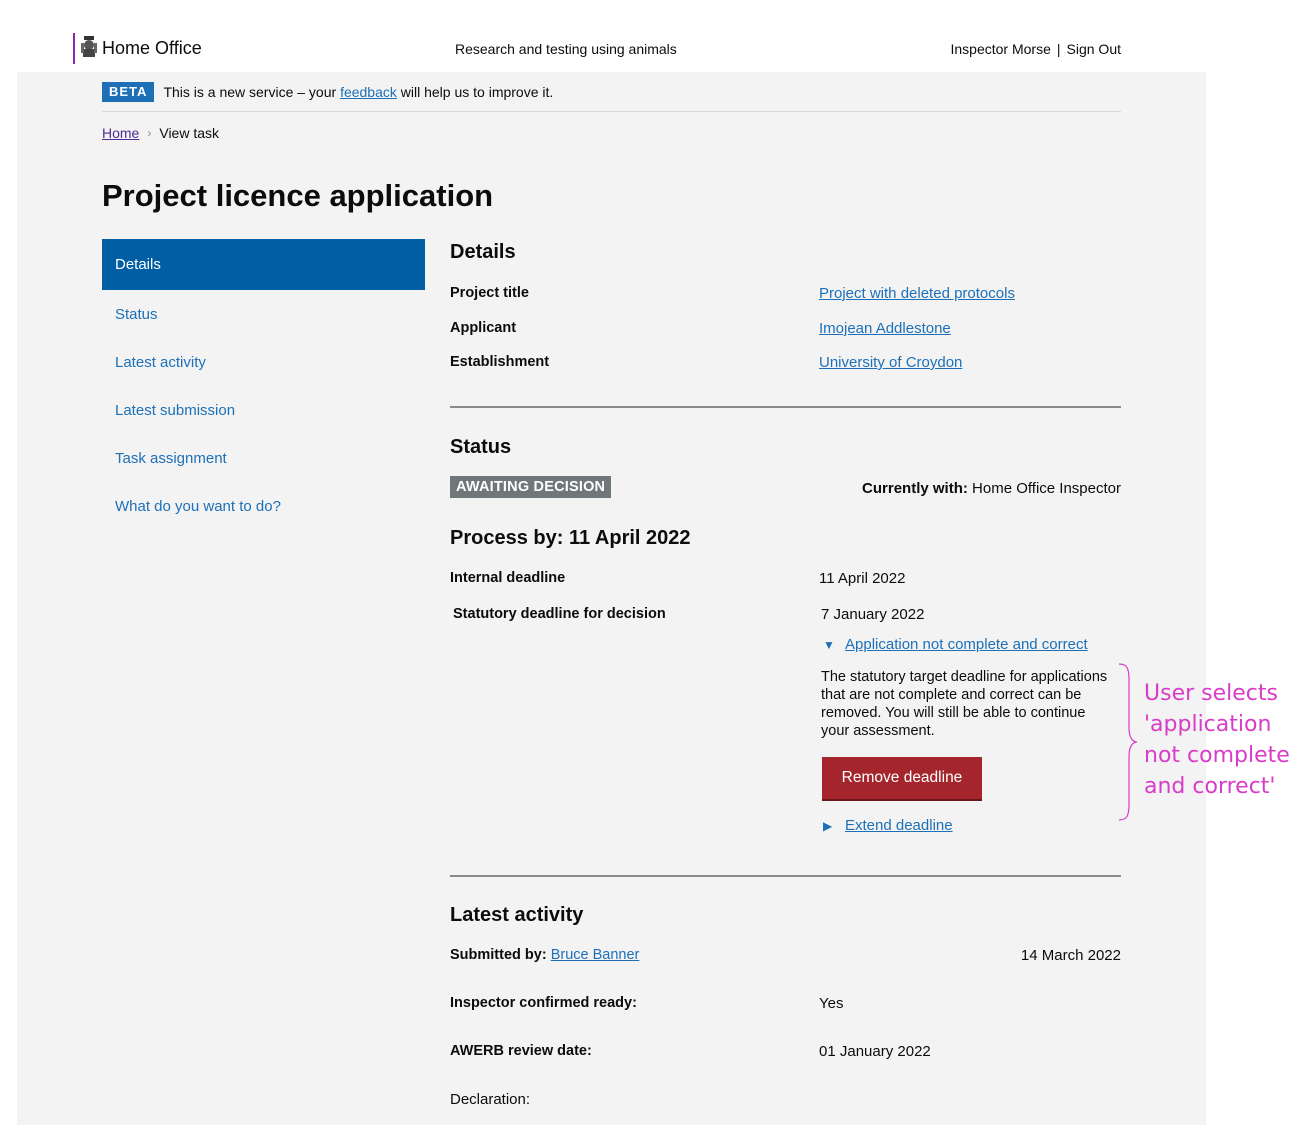 The image size is (1303, 1133). I want to click on submitted-by-label-text: Submitted by:, so click(498, 955).